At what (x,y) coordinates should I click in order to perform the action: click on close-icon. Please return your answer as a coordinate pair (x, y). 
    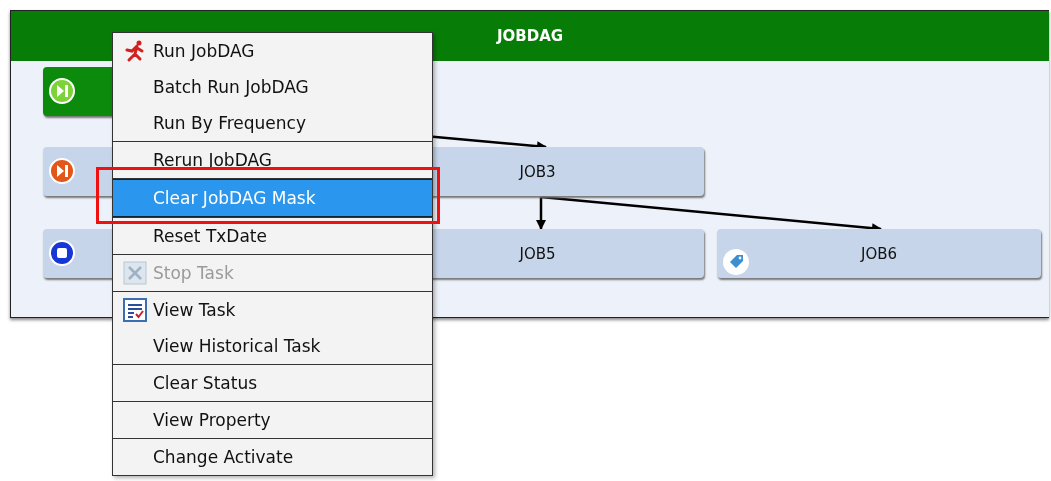
    Looking at the image, I should click on (135, 273).